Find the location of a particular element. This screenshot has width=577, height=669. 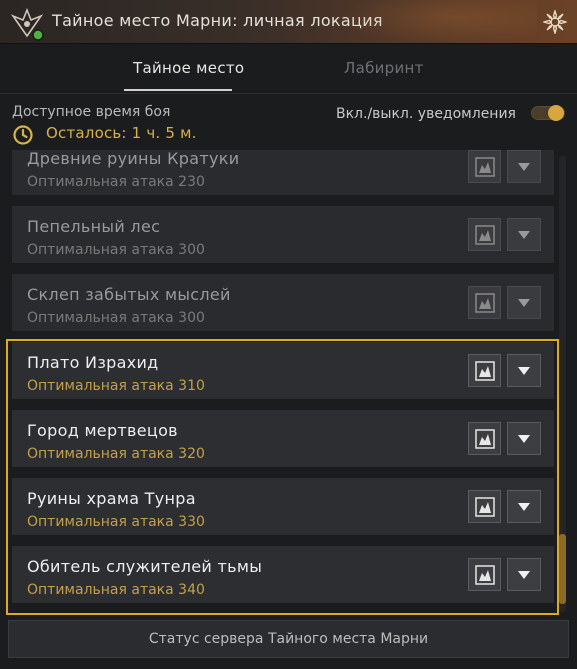

location-row: Плато Израхид Оптимальная атака 310 is located at coordinates (283, 371).